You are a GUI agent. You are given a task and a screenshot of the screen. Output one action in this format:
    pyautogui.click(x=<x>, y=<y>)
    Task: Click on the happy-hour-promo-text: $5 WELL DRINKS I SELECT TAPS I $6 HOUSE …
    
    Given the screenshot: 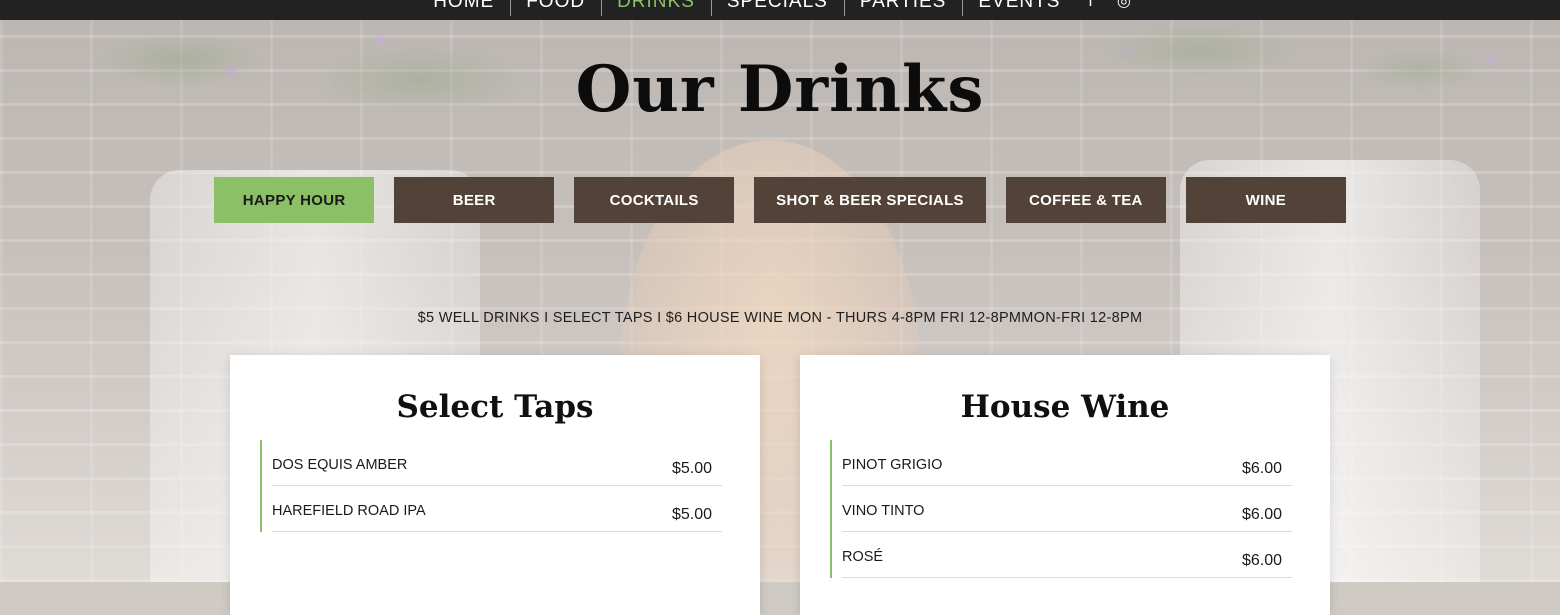 What is the action you would take?
    pyautogui.click(x=780, y=317)
    